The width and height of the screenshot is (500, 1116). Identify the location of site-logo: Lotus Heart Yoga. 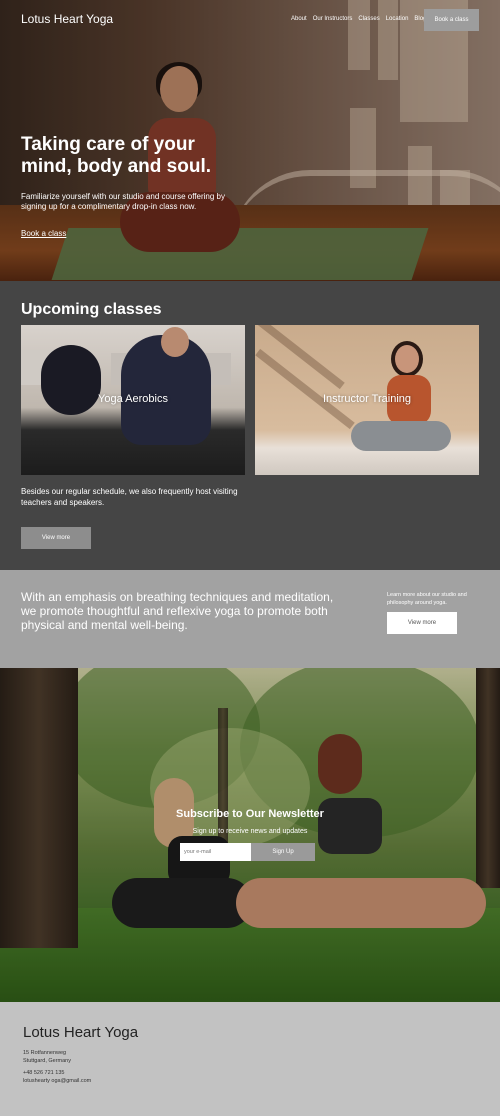
(67, 19).